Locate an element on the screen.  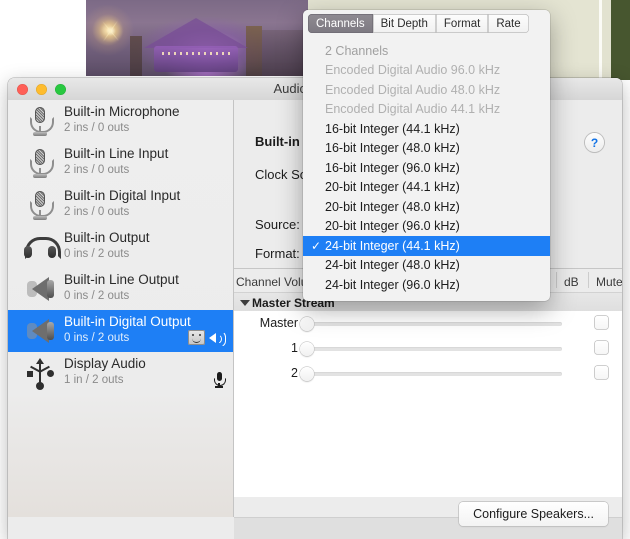
wallpaper-tree-left is located at coordinates (136, 56).